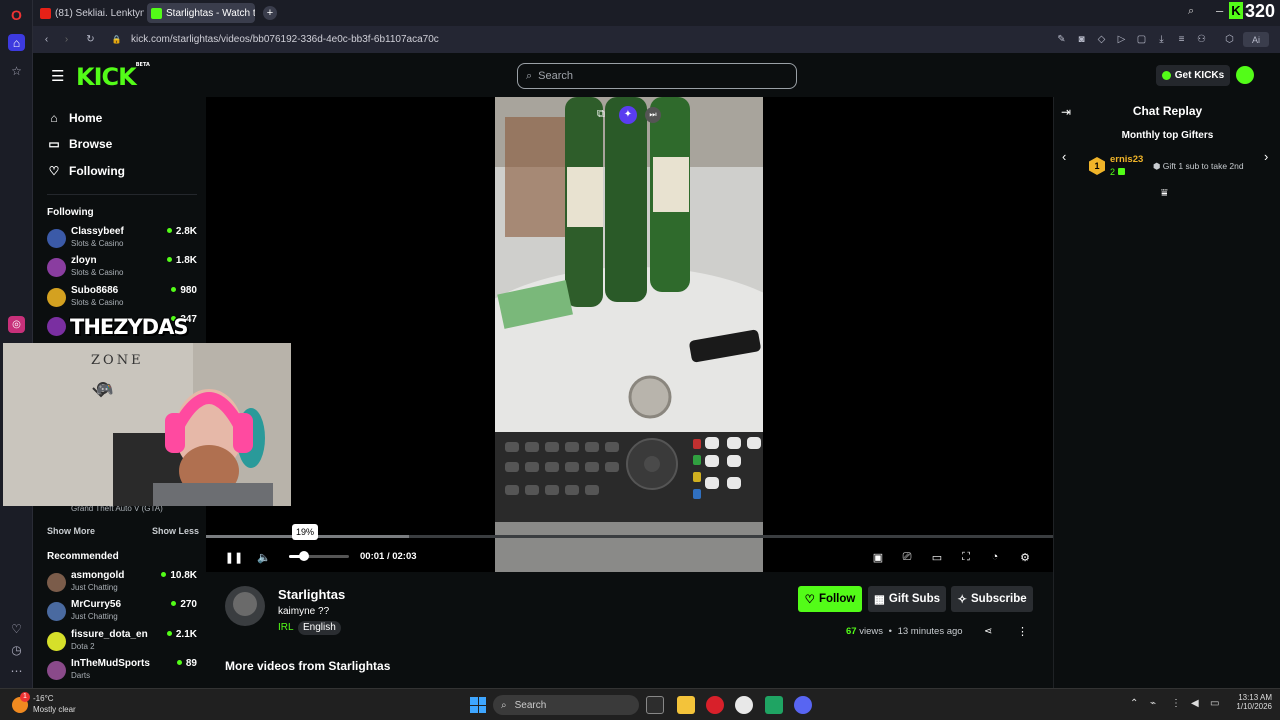  Describe the element at coordinates (1167, 135) in the screenshot. I see `gifters-title: Monthly top Gifters` at that location.